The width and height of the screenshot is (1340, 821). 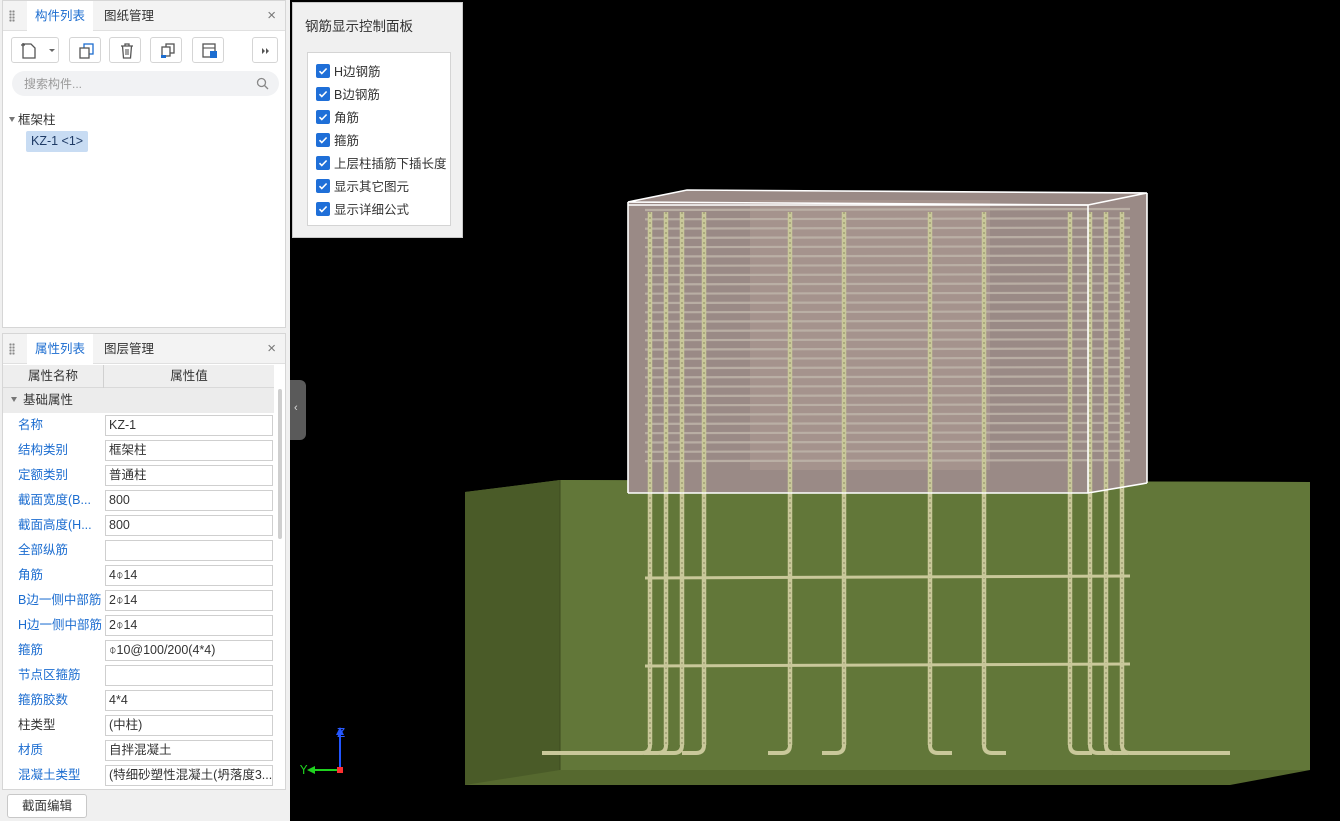 I want to click on property-name: 箍筋胶数, so click(x=43, y=700).